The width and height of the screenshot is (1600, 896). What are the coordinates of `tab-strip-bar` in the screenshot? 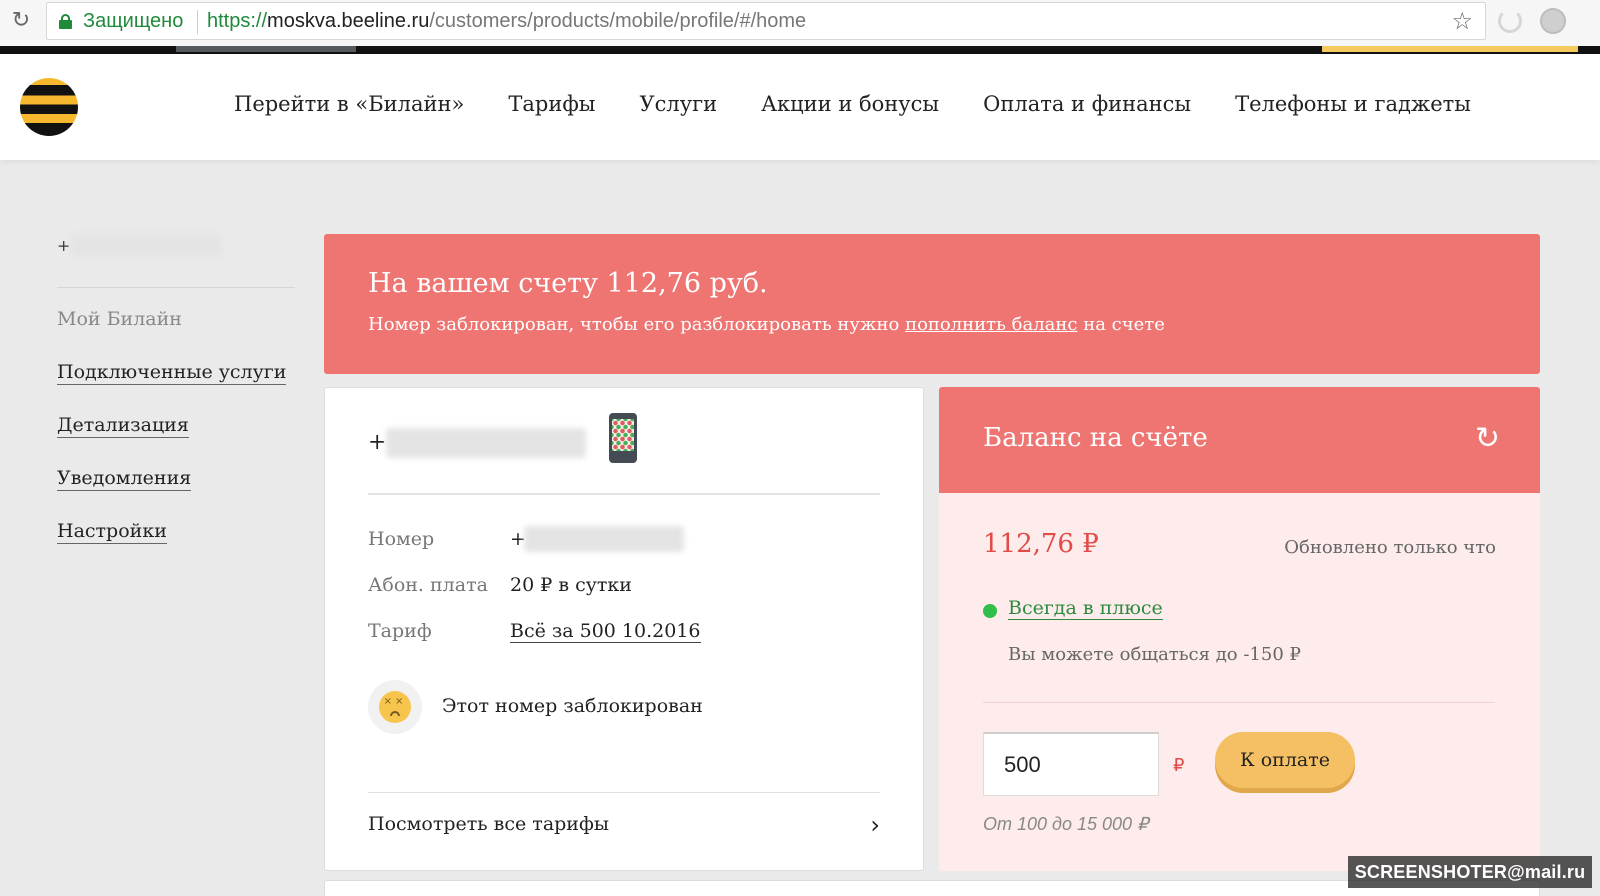 It's located at (800, 50).